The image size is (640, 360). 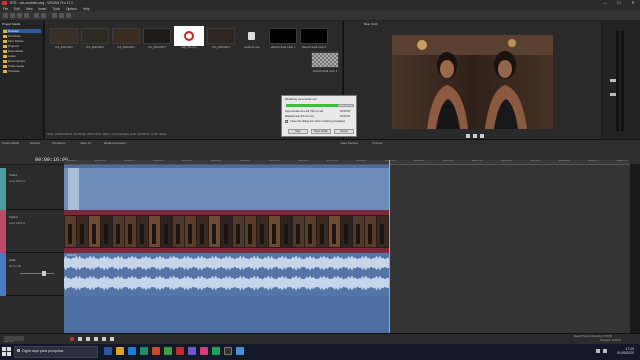 What do you see at coordinates (36, 15) in the screenshot?
I see `undo-icon` at bounding box center [36, 15].